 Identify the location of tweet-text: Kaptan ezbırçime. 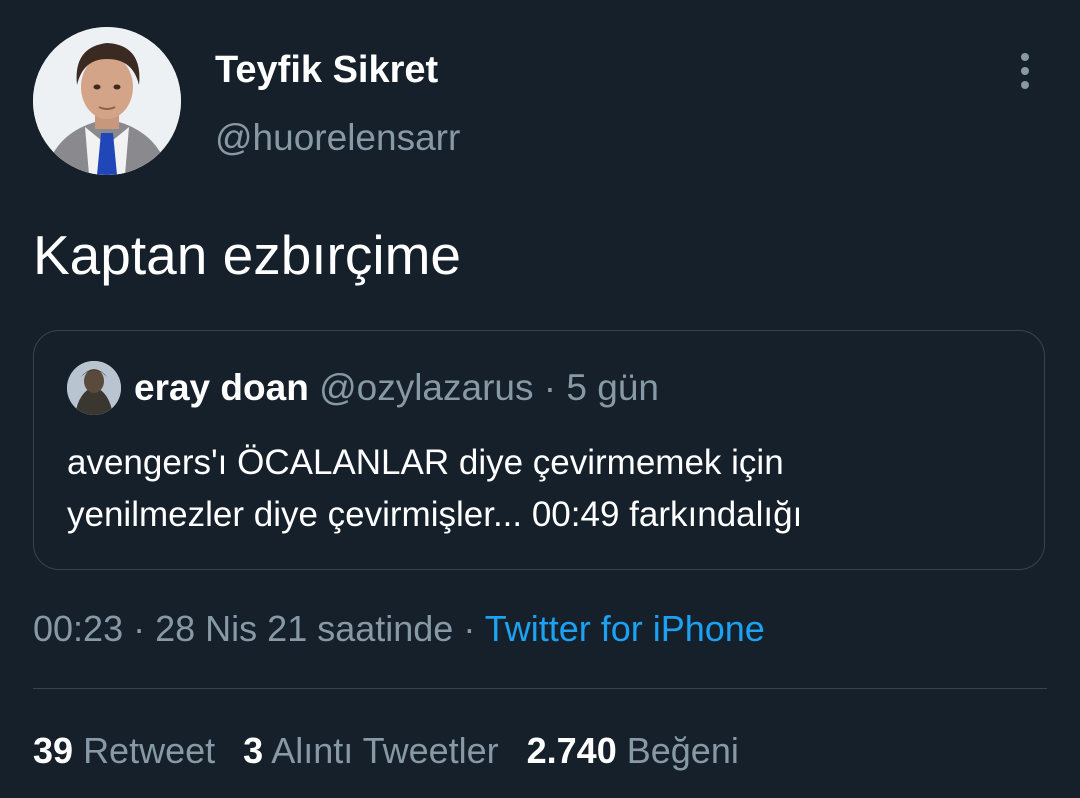
(247, 255).